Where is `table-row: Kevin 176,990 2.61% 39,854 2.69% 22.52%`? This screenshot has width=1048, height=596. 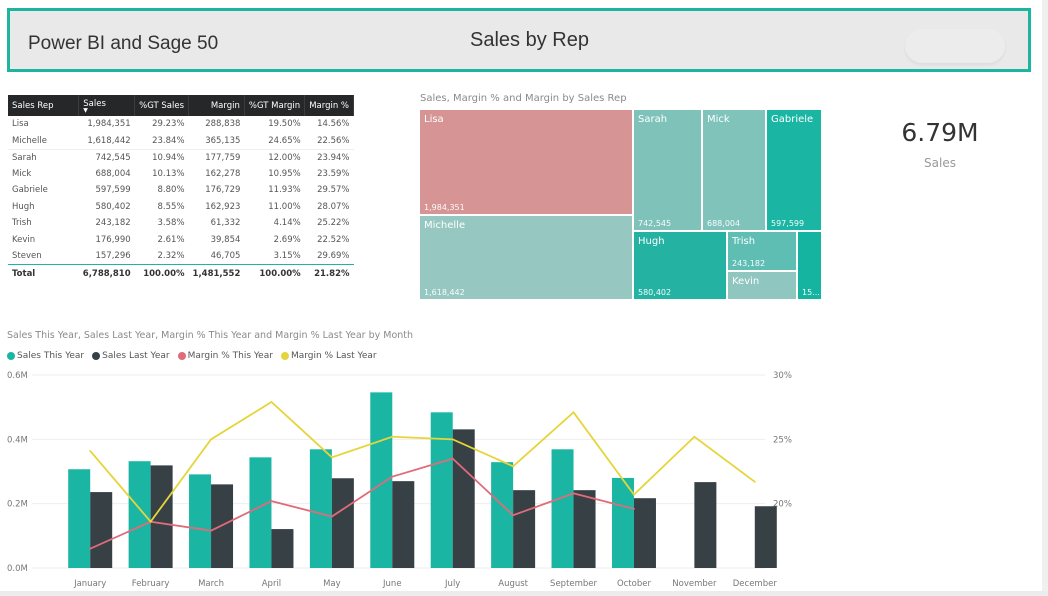
table-row: Kevin 176,990 2.61% 39,854 2.69% 22.52% is located at coordinates (181, 240).